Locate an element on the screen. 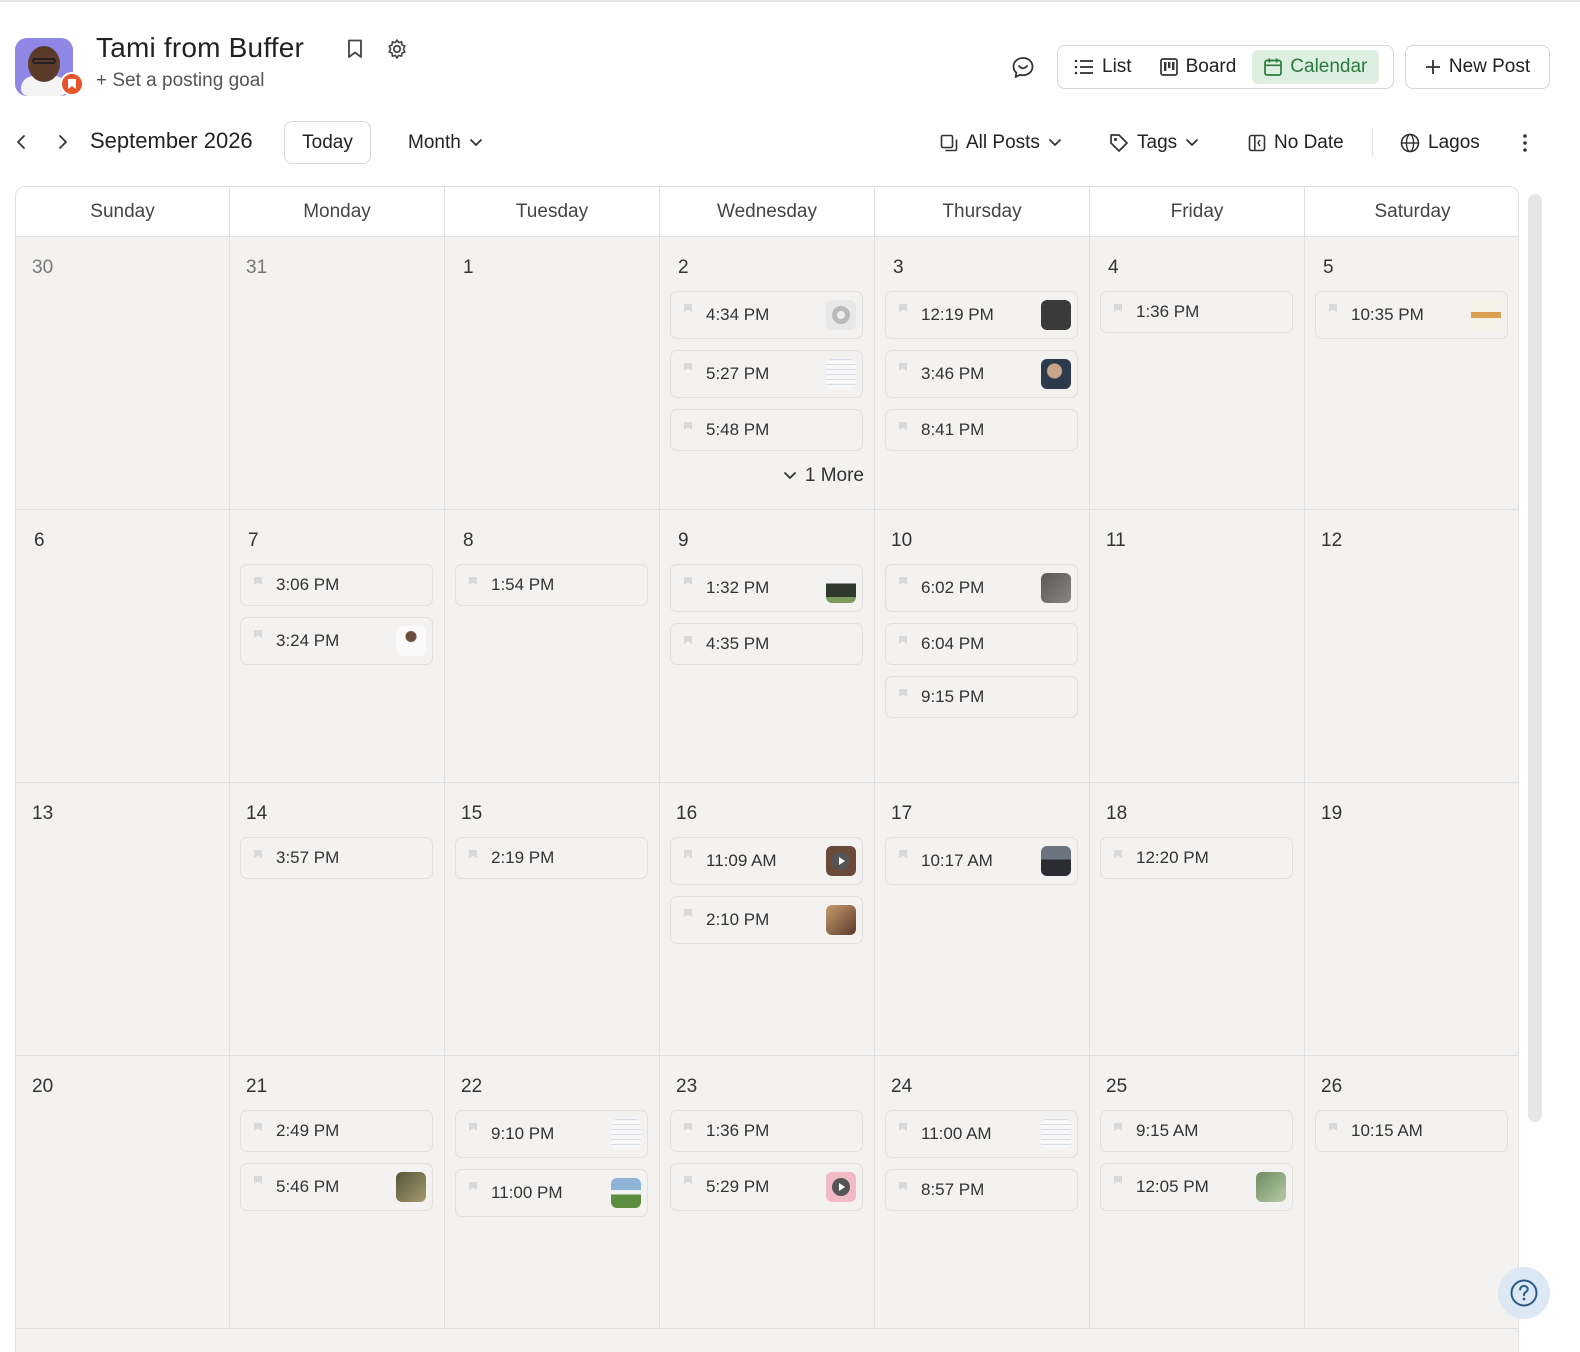 This screenshot has height=1352, width=1580. calendar-day-cell: 9 1:32 PM 4:35 PM is located at coordinates (767, 646).